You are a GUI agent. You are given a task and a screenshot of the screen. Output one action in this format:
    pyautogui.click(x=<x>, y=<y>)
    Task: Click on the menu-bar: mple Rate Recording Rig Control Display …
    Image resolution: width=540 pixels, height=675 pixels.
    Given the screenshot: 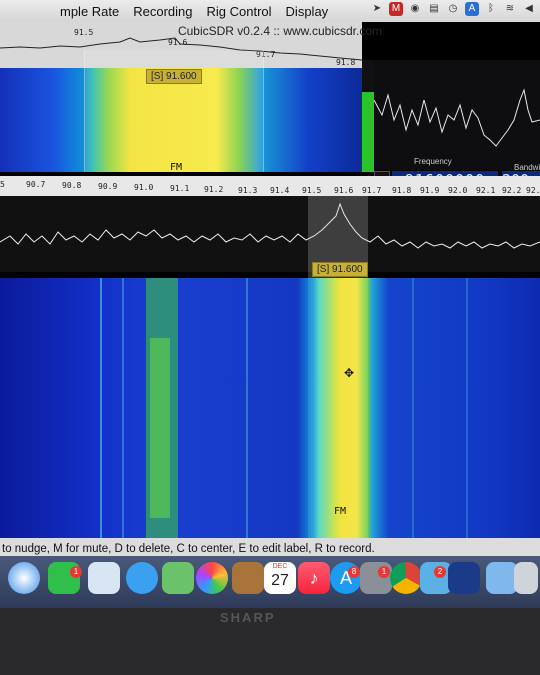 What is the action you would take?
    pyautogui.click(x=270, y=11)
    